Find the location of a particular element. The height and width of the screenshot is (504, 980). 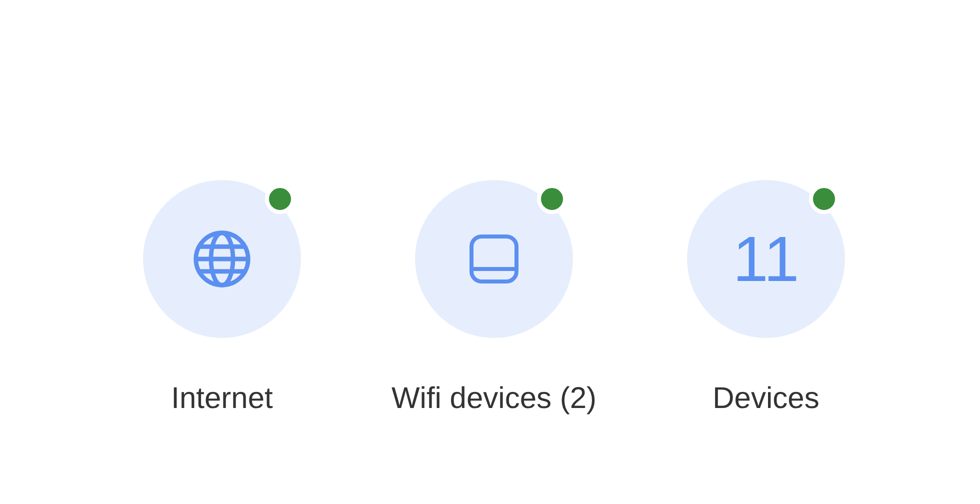

status-circle: 11 is located at coordinates (766, 259).